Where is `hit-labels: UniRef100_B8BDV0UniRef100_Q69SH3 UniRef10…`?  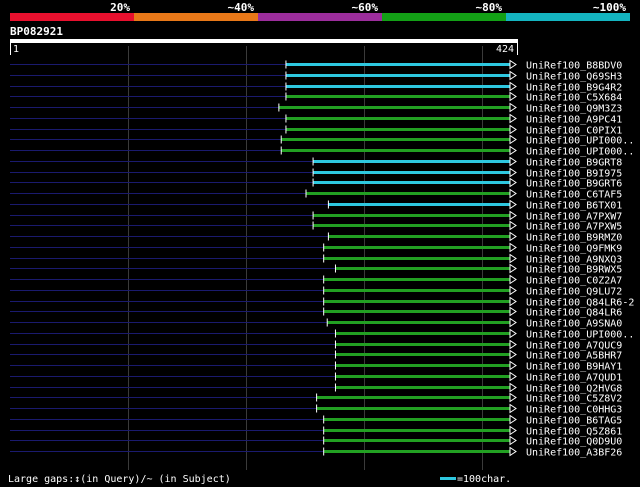 hit-labels: UniRef100_B8BDV0UniRef100_Q69SH3 UniRef10… is located at coordinates (580, 260).